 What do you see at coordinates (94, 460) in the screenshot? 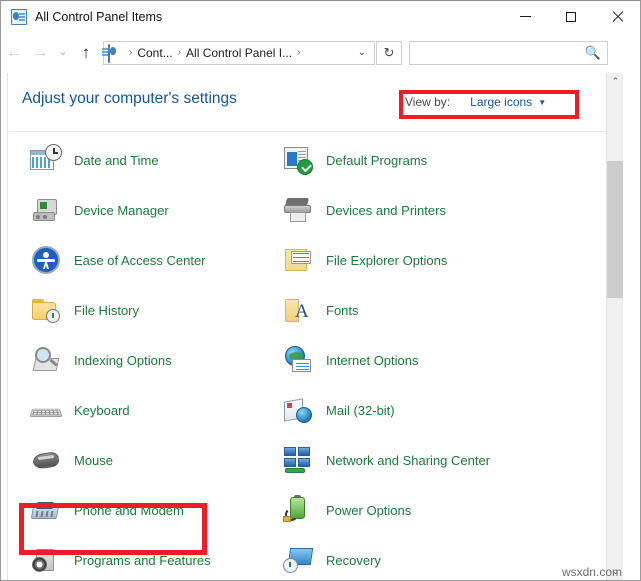
I see `item-label: Mouse` at bounding box center [94, 460].